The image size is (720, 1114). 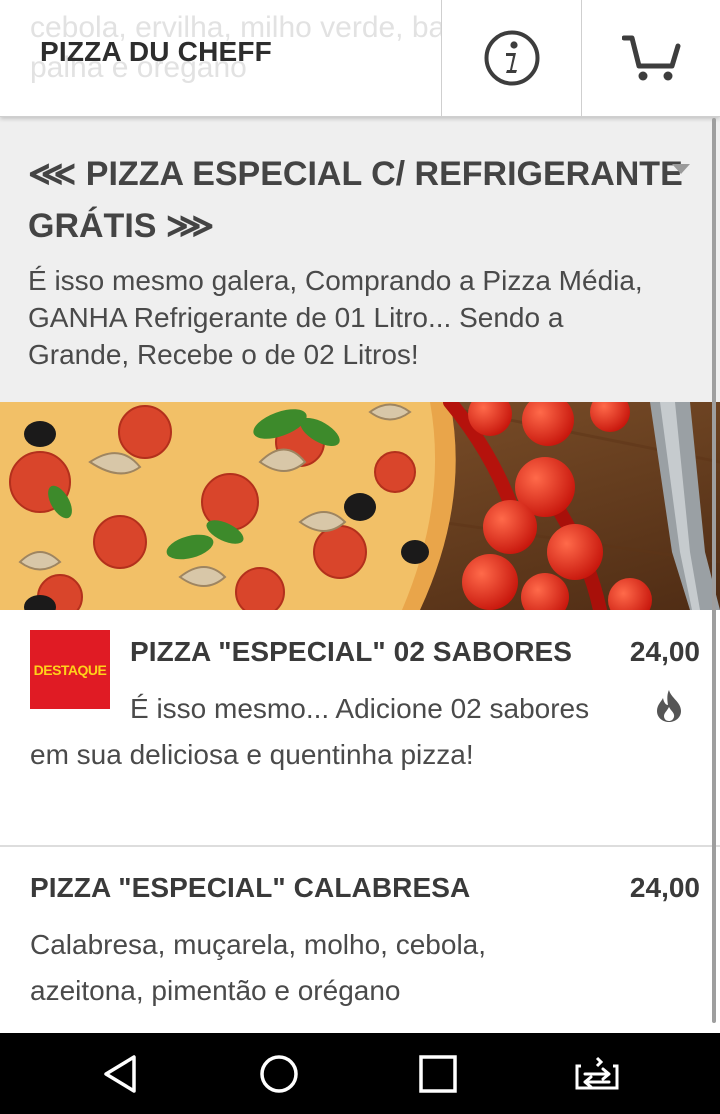 I want to click on back-button, so click(x=120, y=1073).